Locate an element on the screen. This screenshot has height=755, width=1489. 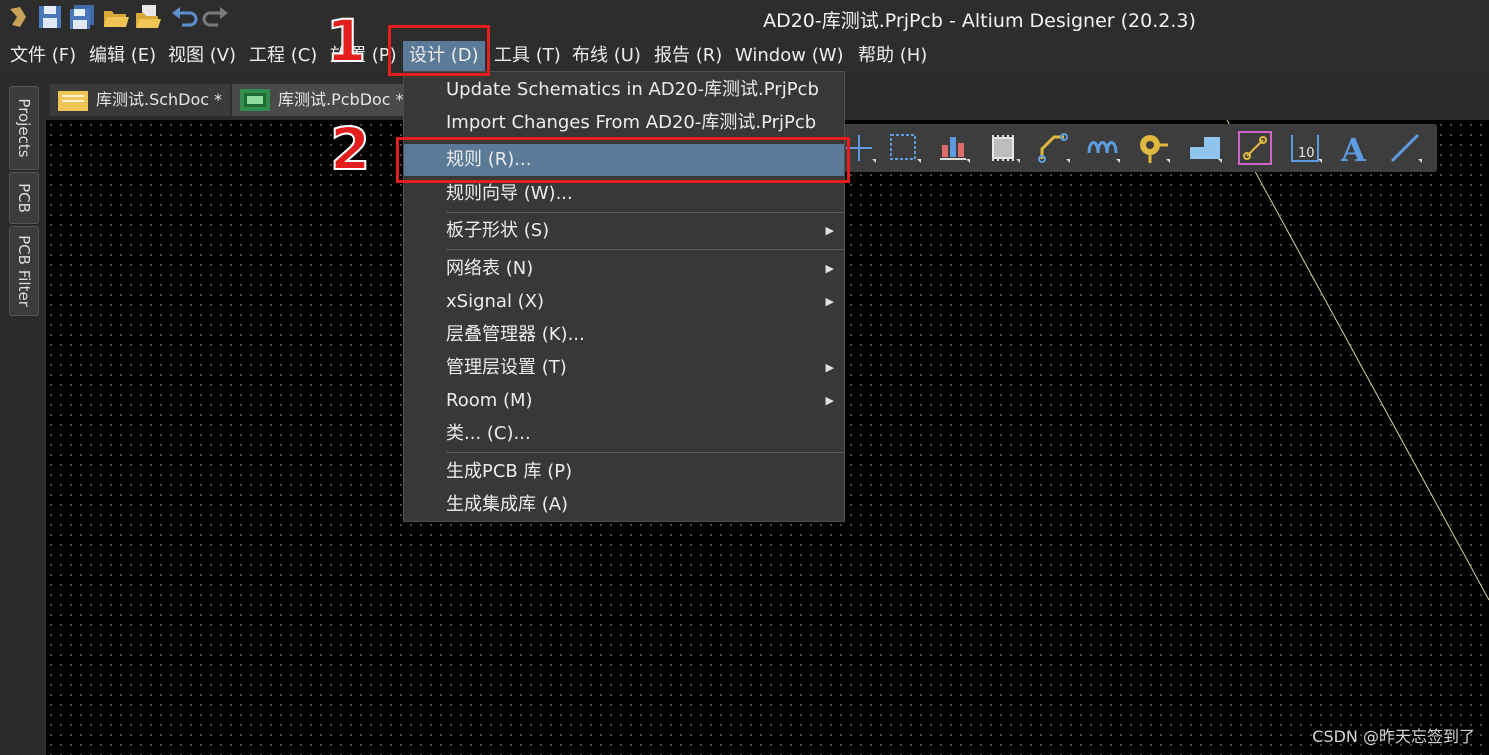
annotation-box-rules is located at coordinates (623, 160).